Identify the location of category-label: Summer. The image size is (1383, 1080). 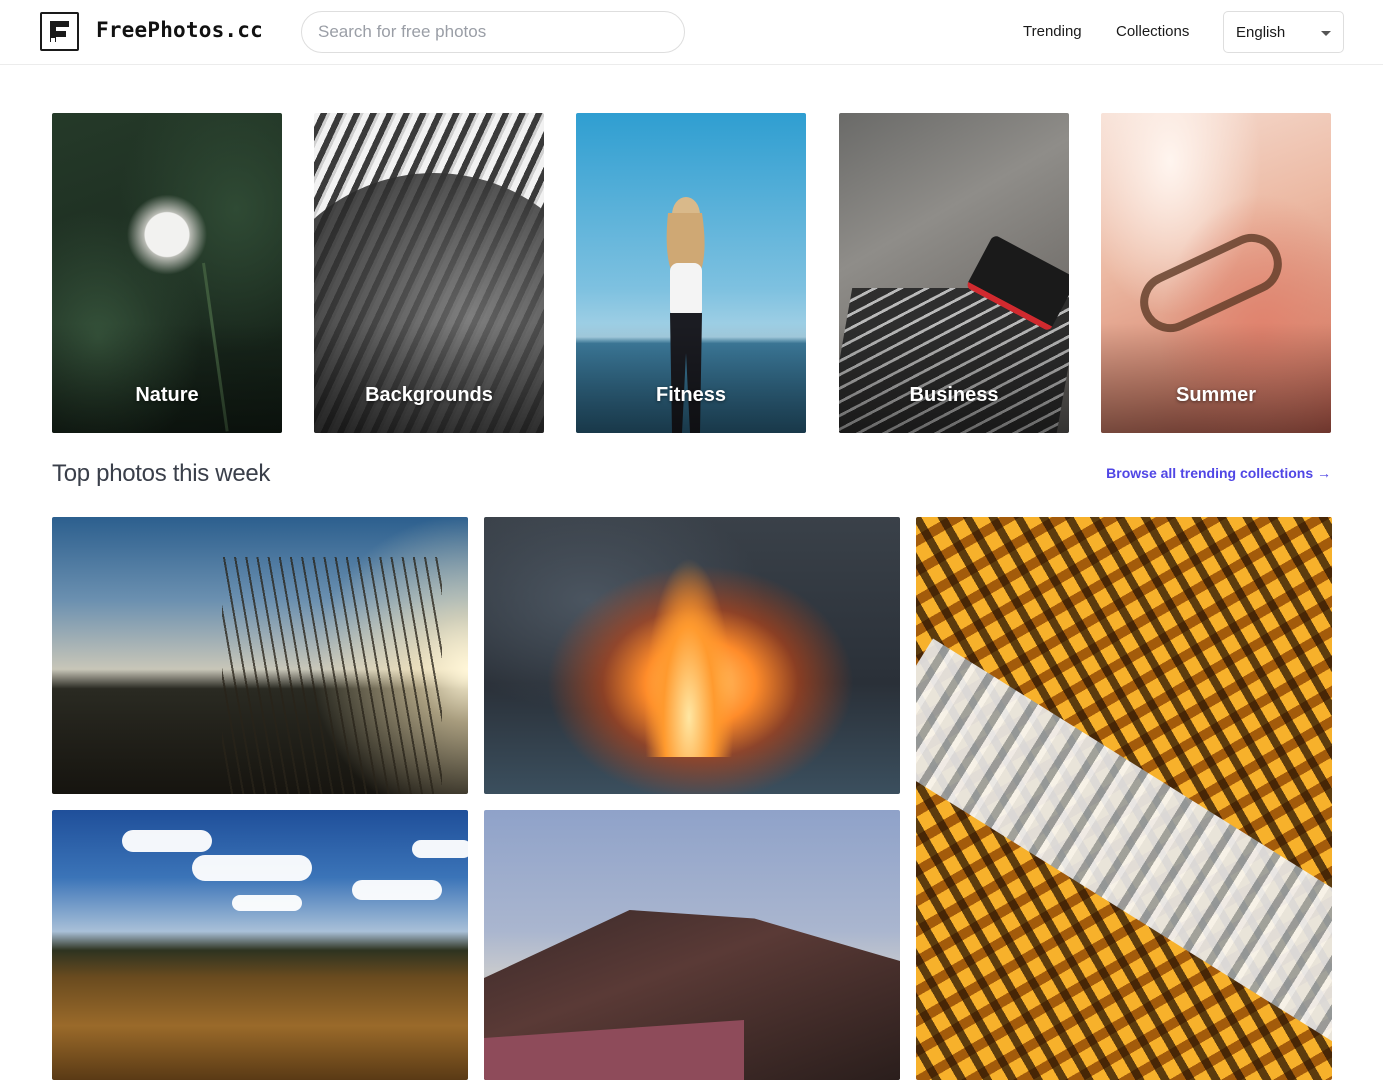
(1216, 395).